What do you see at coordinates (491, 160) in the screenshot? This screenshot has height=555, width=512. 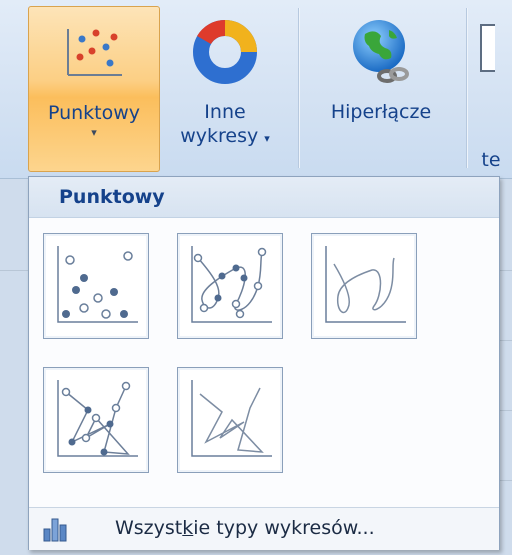 I see `textbox-label: te` at bounding box center [491, 160].